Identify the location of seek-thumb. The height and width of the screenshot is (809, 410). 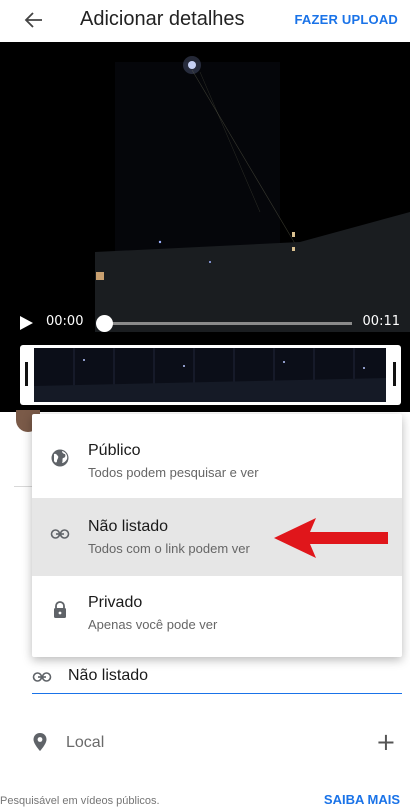
(104, 323).